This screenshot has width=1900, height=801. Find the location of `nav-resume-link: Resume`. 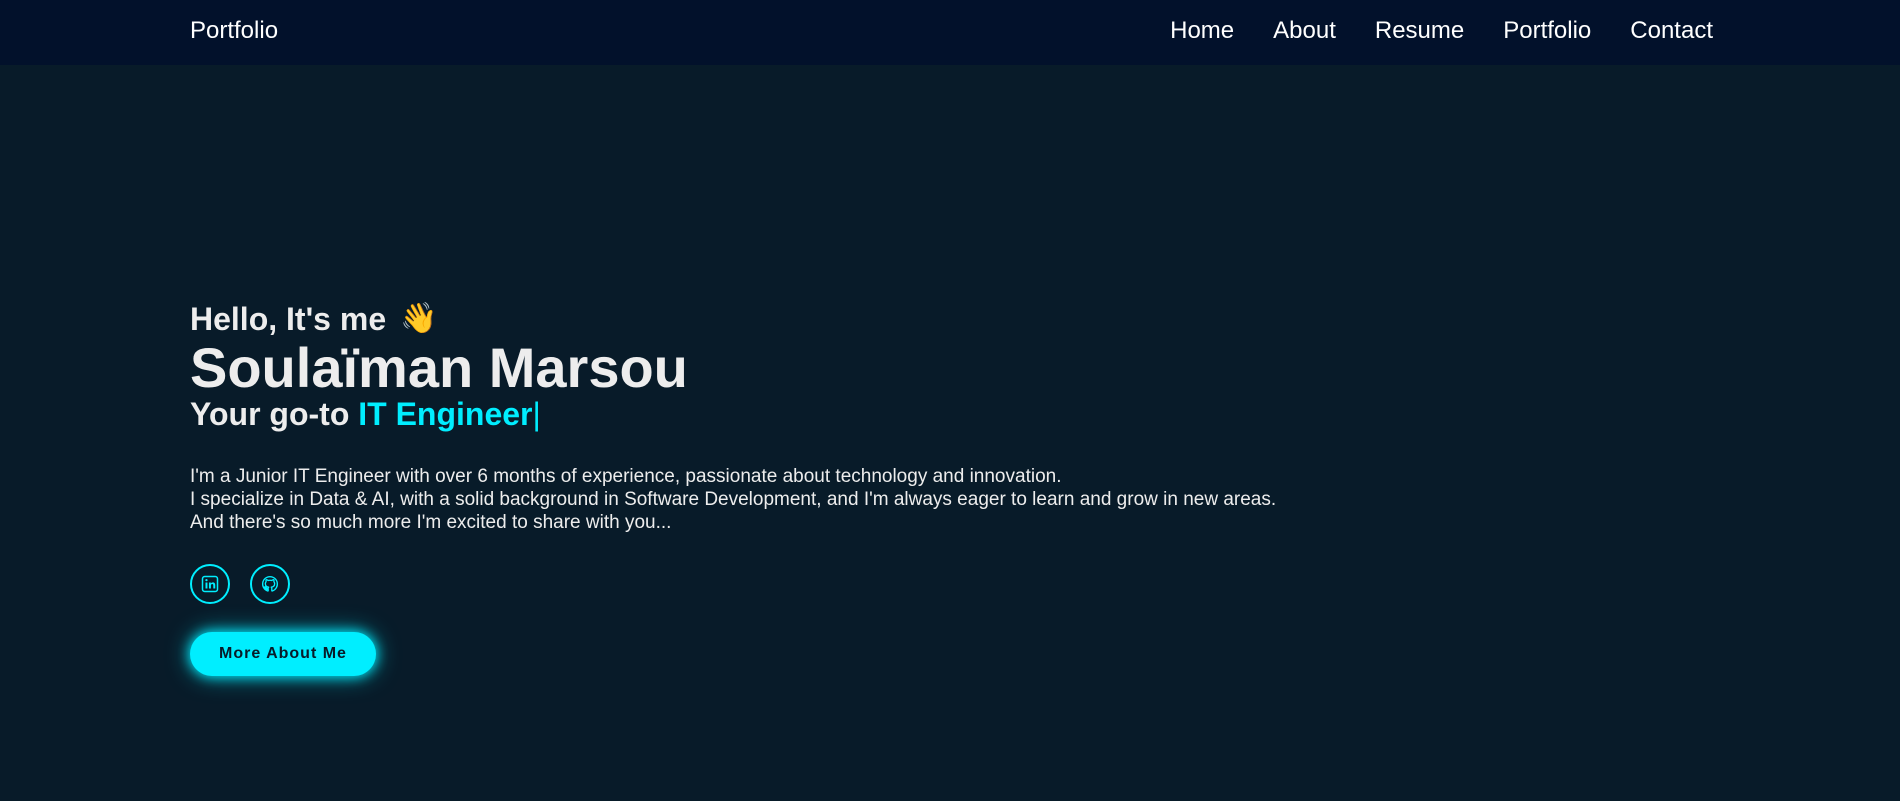

nav-resume-link: Resume is located at coordinates (1419, 31).